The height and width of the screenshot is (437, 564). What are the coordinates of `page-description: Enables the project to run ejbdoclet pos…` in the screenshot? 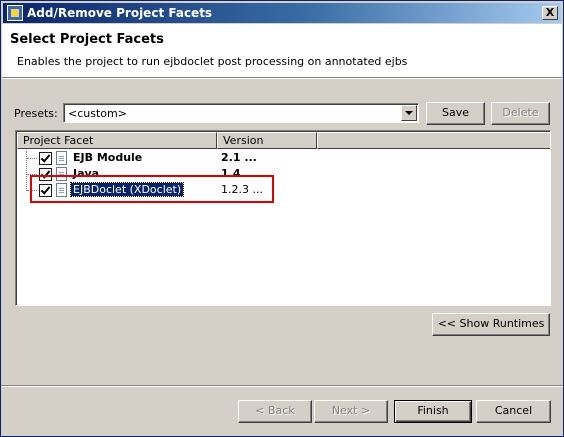 It's located at (212, 61).